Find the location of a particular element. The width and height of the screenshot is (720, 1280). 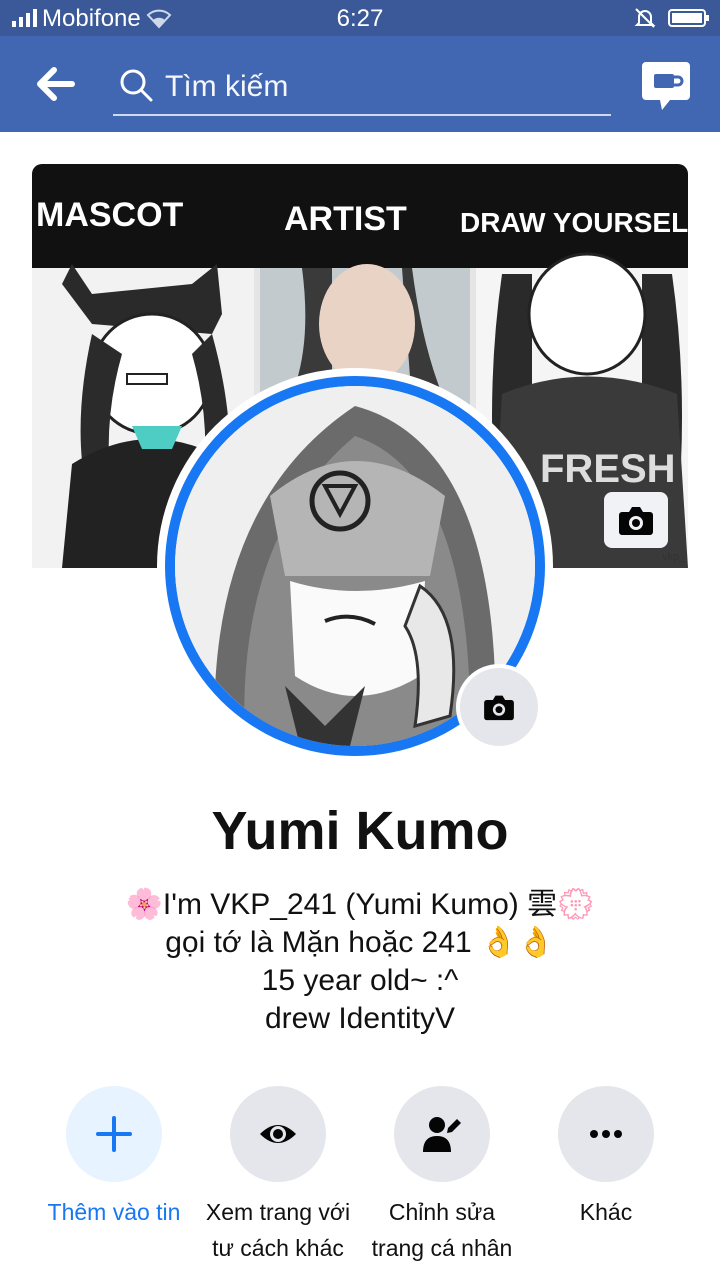

status-bar: Mobifone 6:27 is located at coordinates (360, 18).